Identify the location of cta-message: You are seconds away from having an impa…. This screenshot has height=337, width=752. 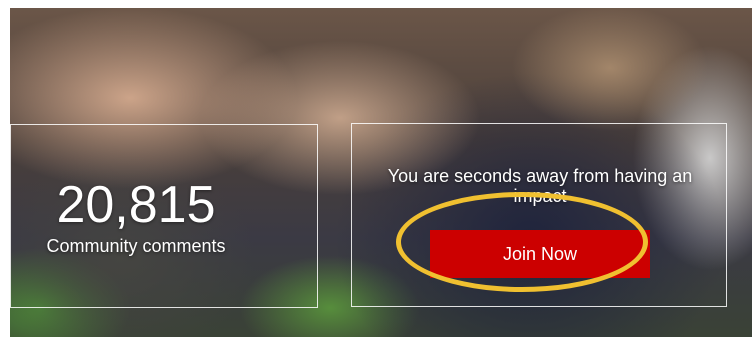
(540, 186).